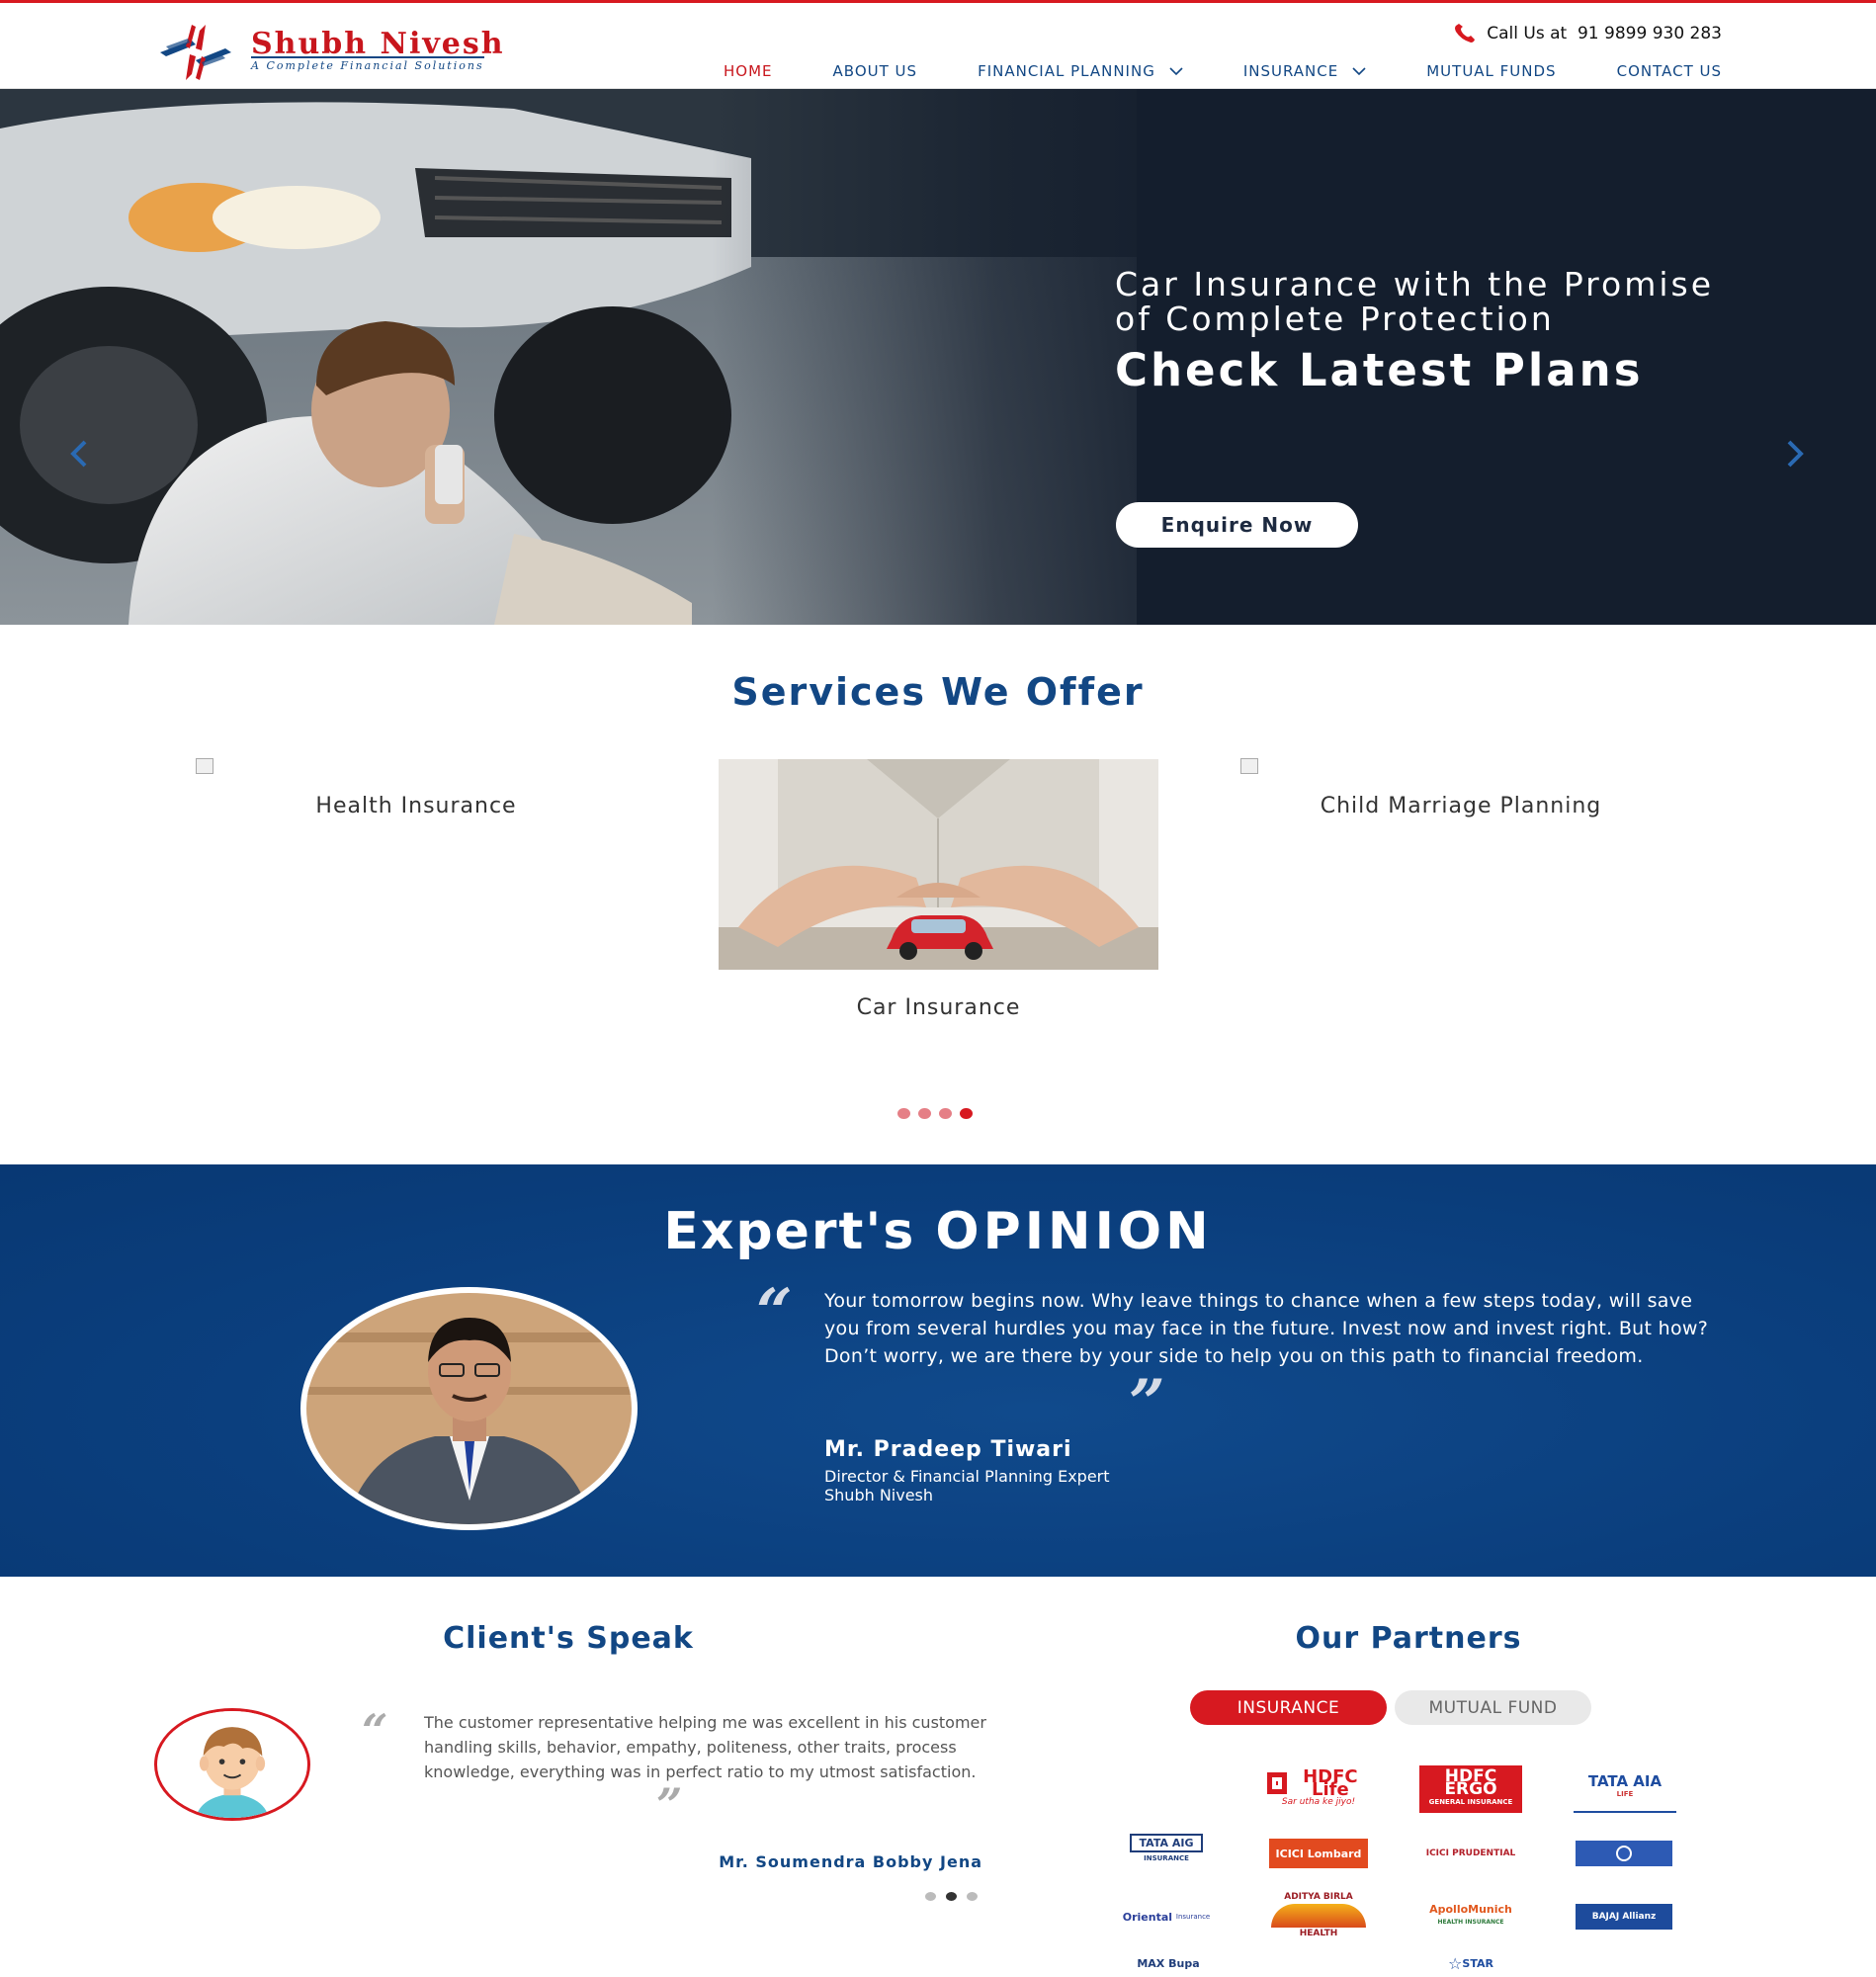 The image size is (1876, 1977). Describe the element at coordinates (948, 1449) in the screenshot. I see `expert-name: Mr. Pradeep Tiwari` at that location.